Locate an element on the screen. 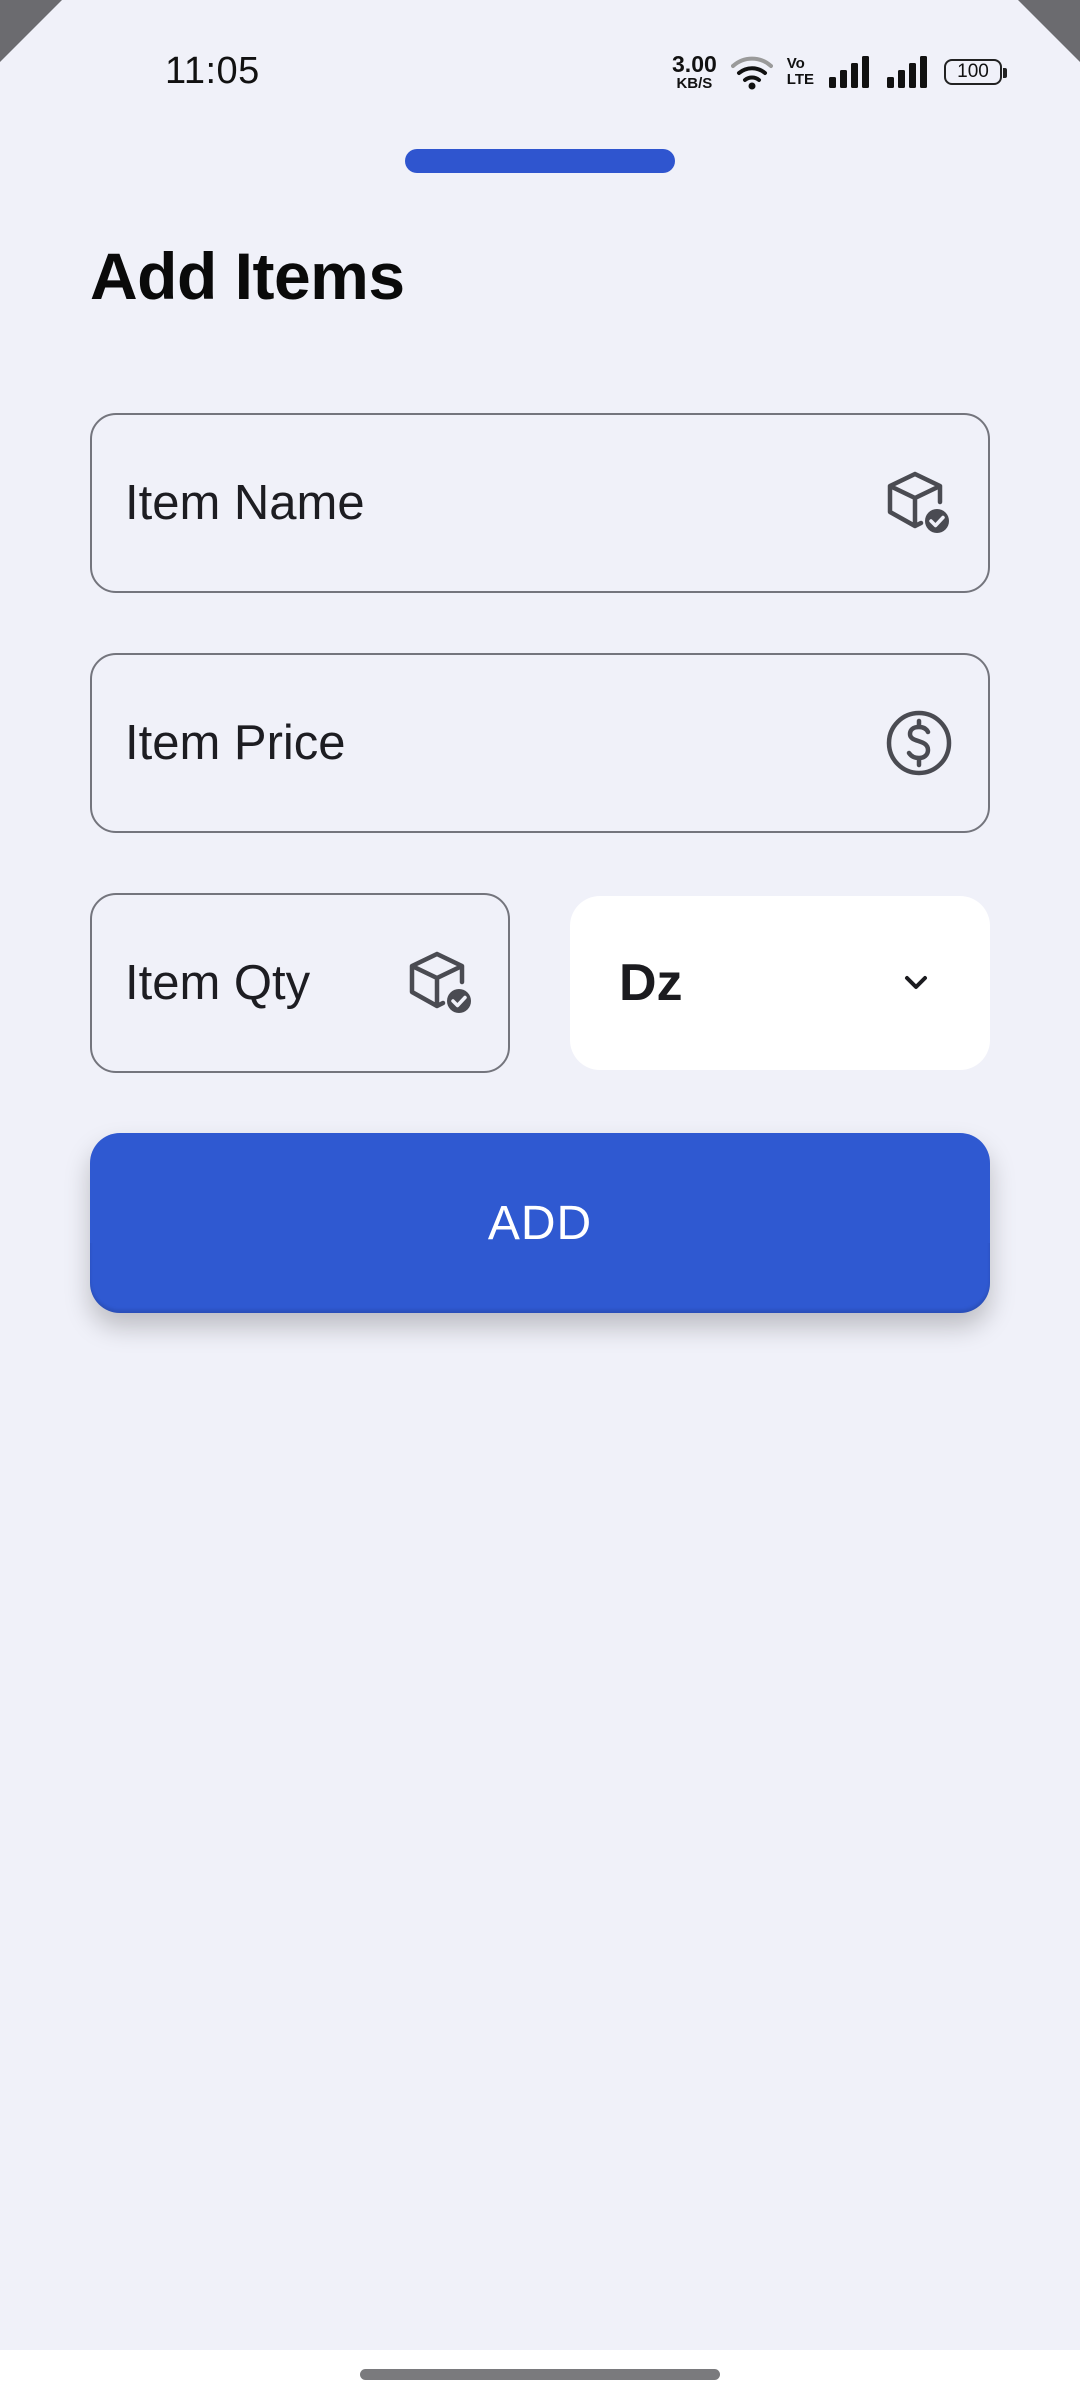 This screenshot has height=2400, width=1080. item-name-field: Item Name is located at coordinates (540, 503).